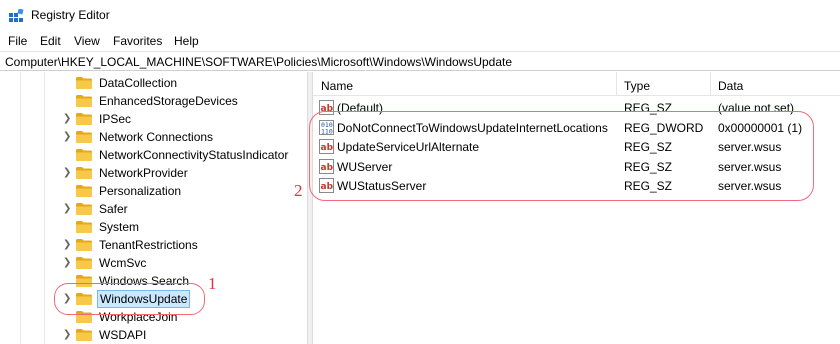 This screenshot has height=344, width=840. What do you see at coordinates (186, 41) in the screenshot?
I see `menu-help: Help` at bounding box center [186, 41].